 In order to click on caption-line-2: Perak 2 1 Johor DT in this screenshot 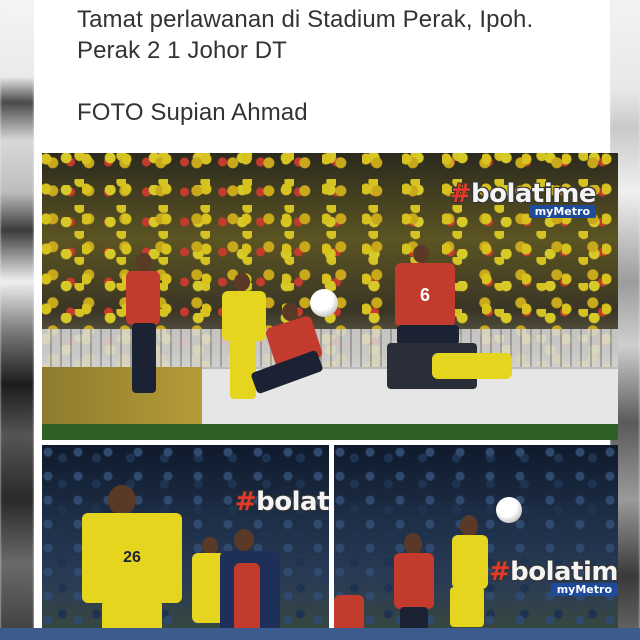, I will do `click(182, 50)`.